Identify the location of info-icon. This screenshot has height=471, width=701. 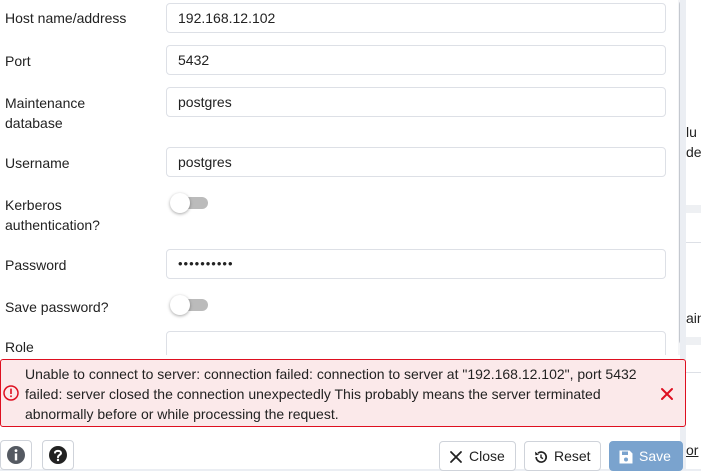
(16, 455).